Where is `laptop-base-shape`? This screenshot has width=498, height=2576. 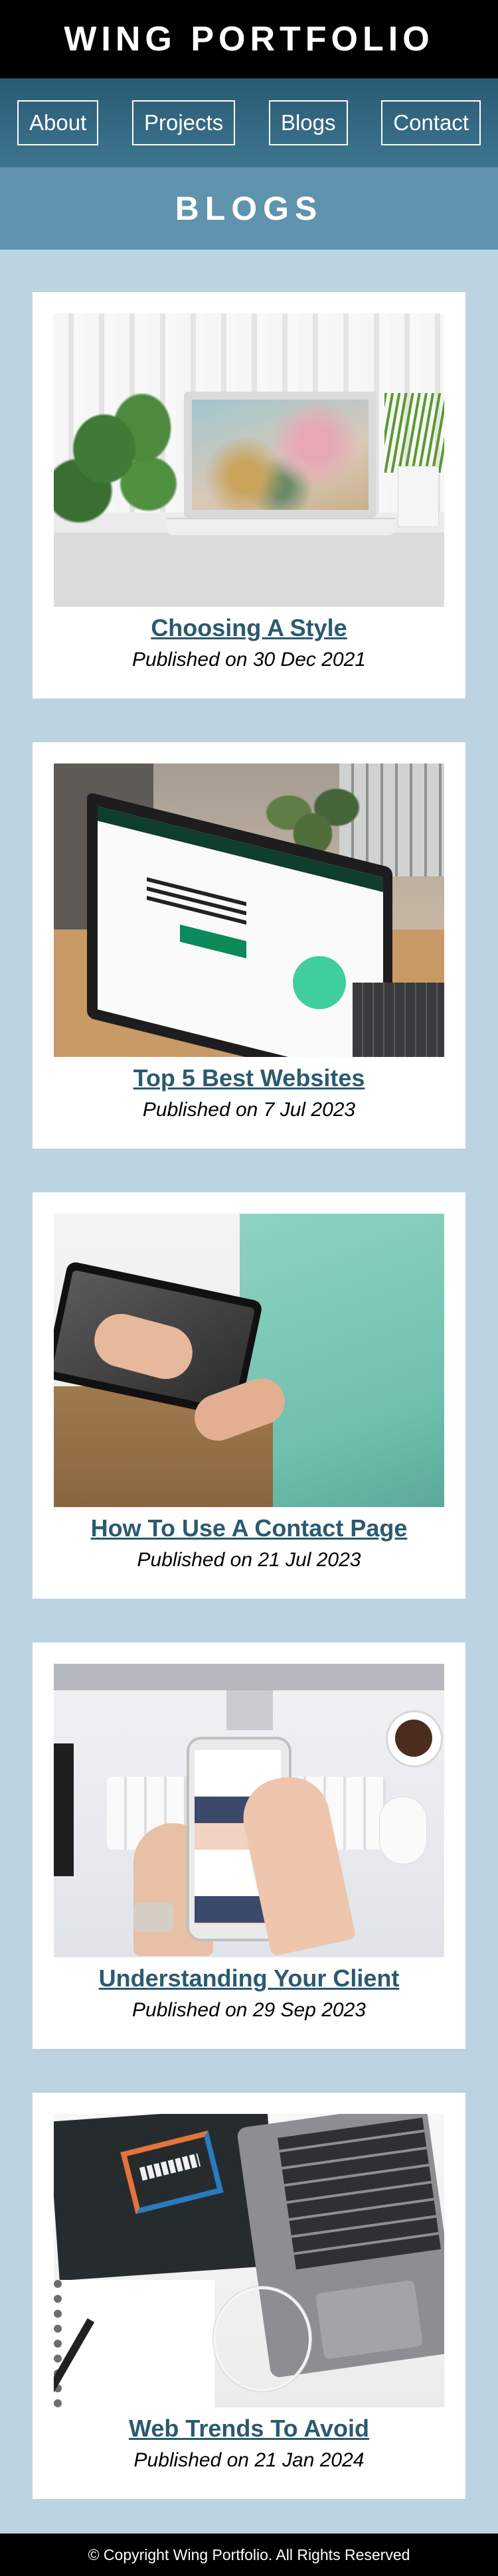 laptop-base-shape is located at coordinates (281, 526).